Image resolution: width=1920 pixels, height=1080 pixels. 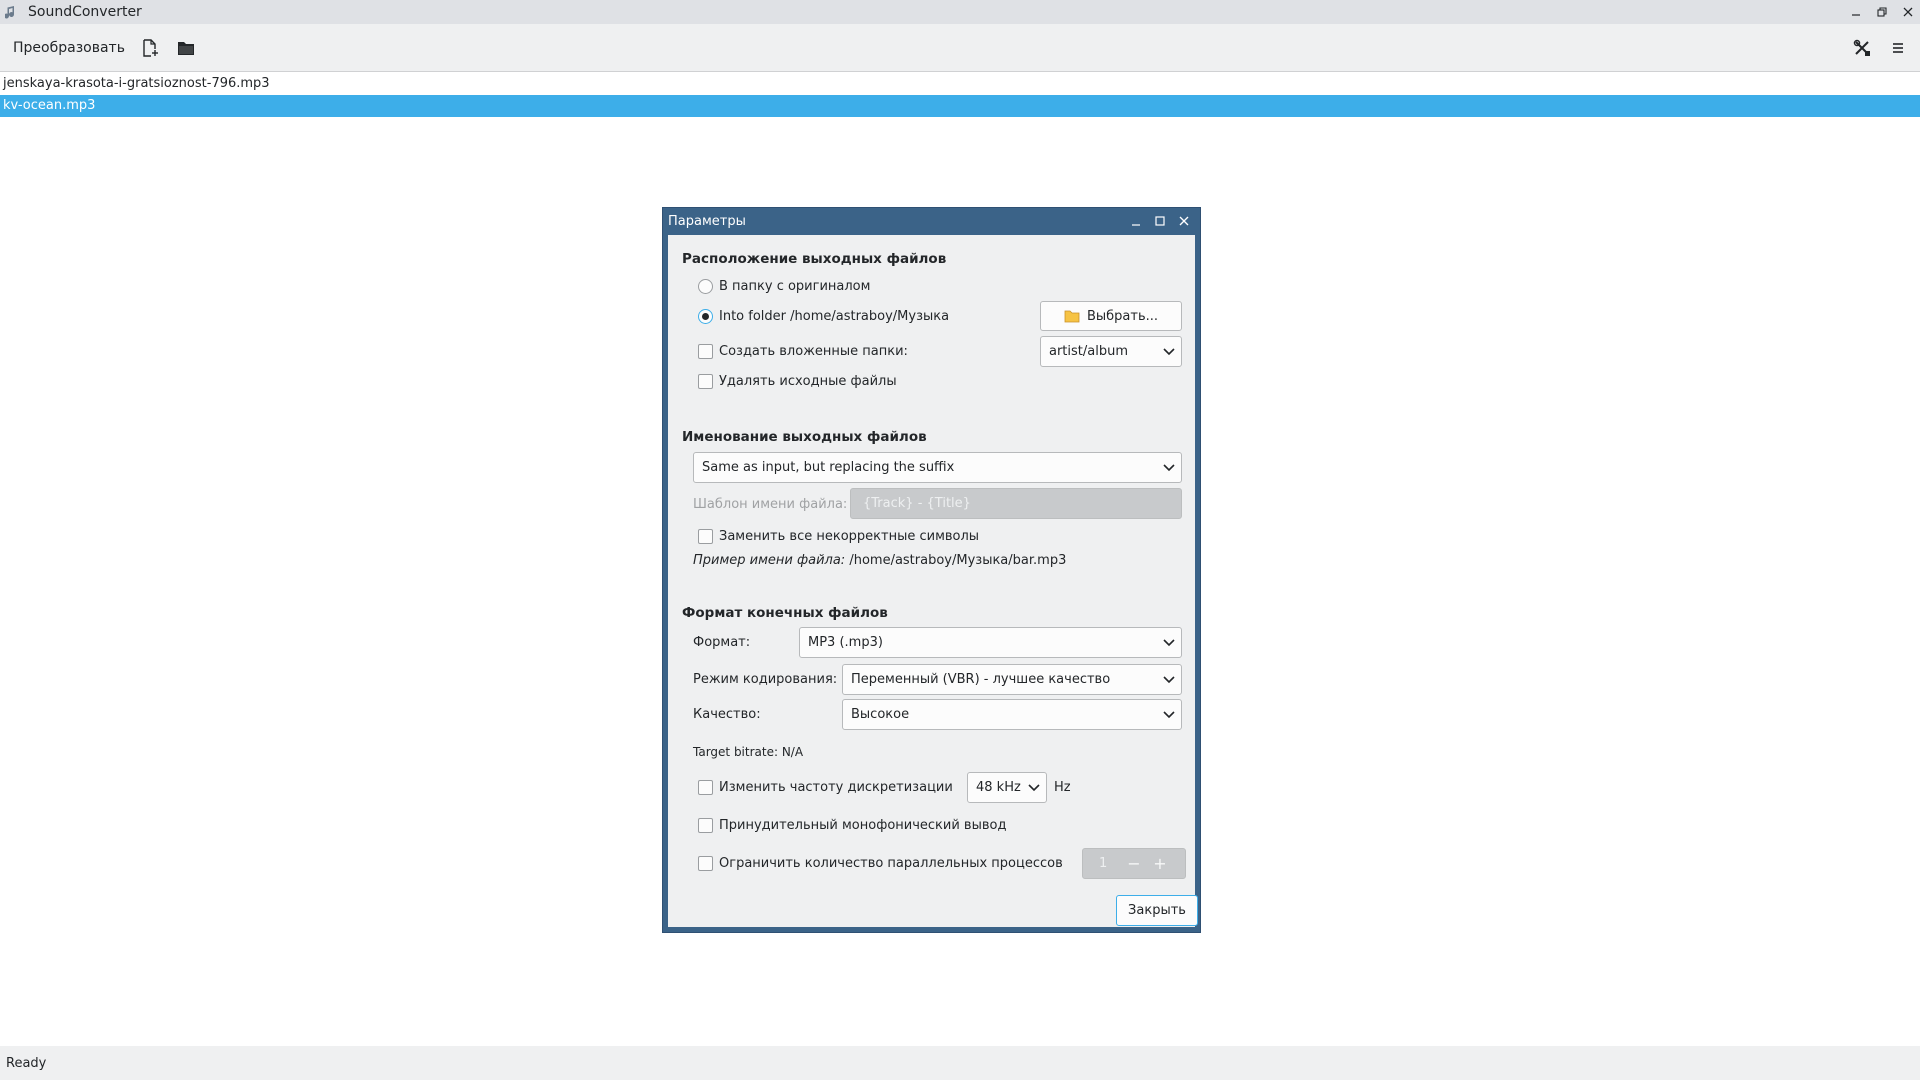 What do you see at coordinates (1012, 679) in the screenshot?
I see `encoding-mode-select: Переменный (VBR) - лучшее качество` at bounding box center [1012, 679].